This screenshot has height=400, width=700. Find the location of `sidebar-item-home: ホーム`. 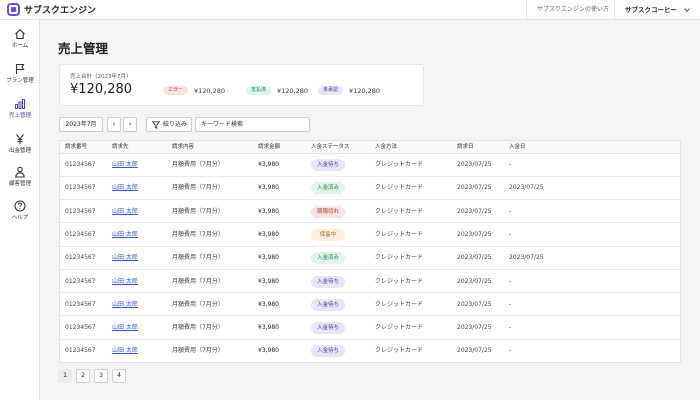

sidebar-item-home: ホーム is located at coordinates (20, 43).